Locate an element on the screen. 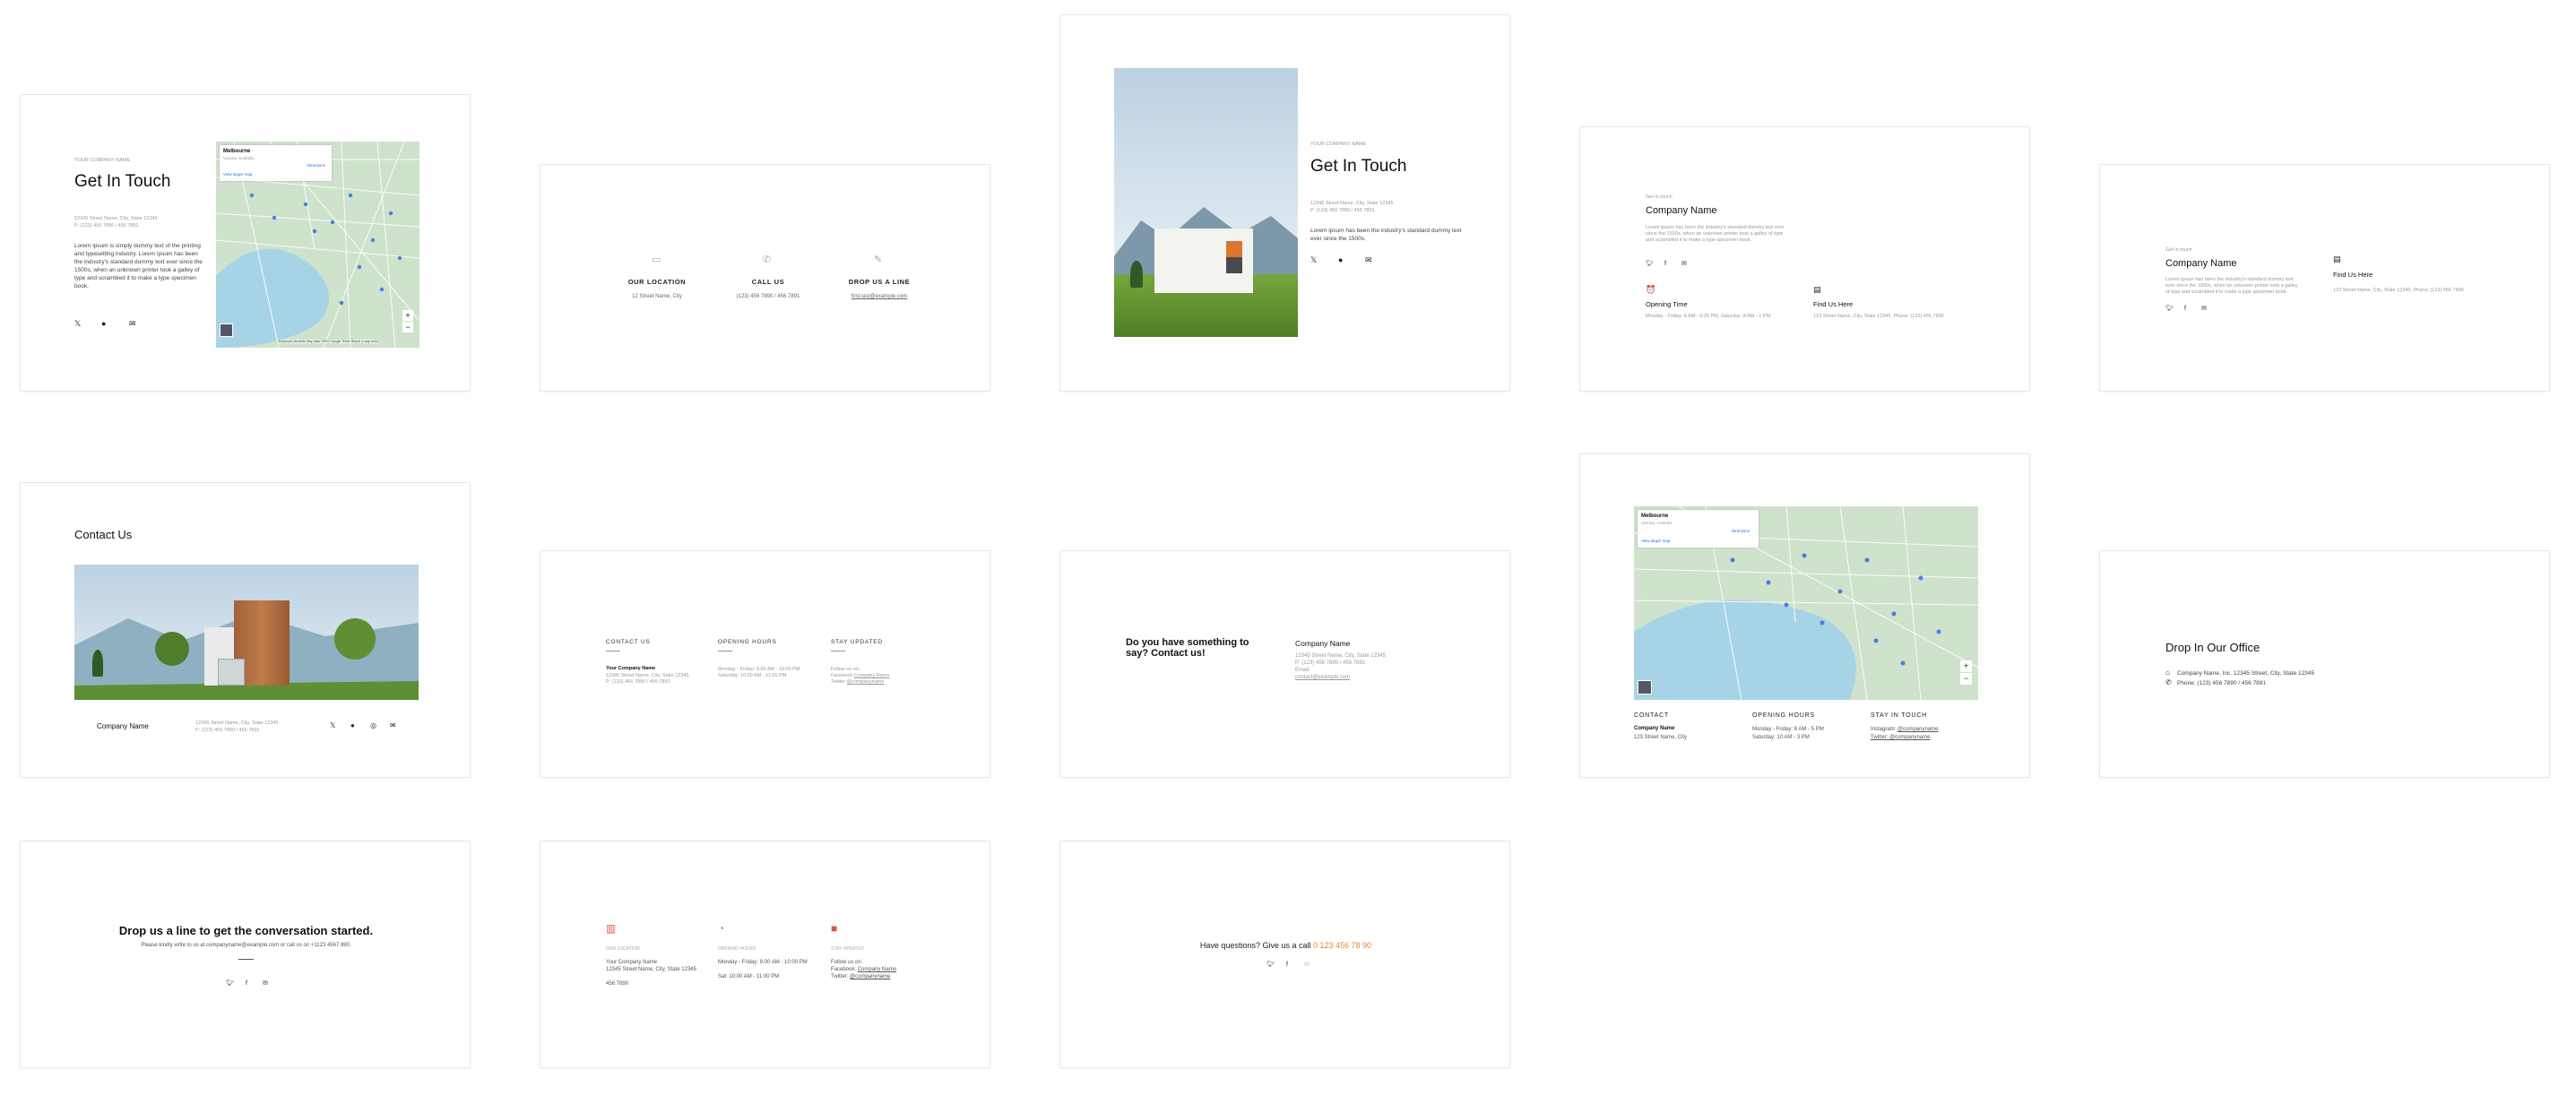 The width and height of the screenshot is (2576, 1113). call-title: CALL US is located at coordinates (768, 282).